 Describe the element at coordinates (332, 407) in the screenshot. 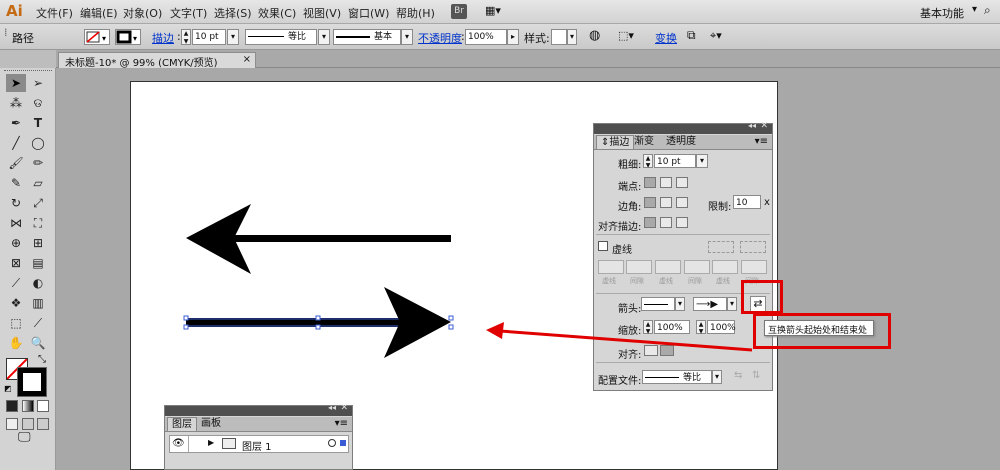

I see `collapse-icon: ◂◂` at that location.